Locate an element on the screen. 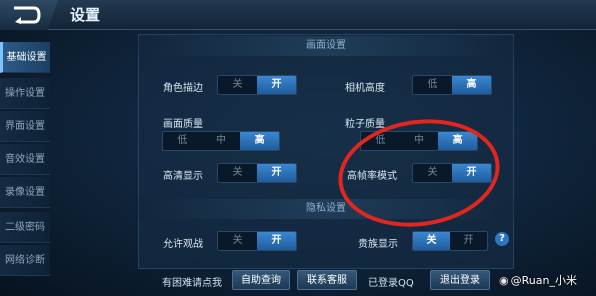 Image resolution: width=596 pixels, height=296 pixels. outline-toggle: 关 开 is located at coordinates (257, 85).